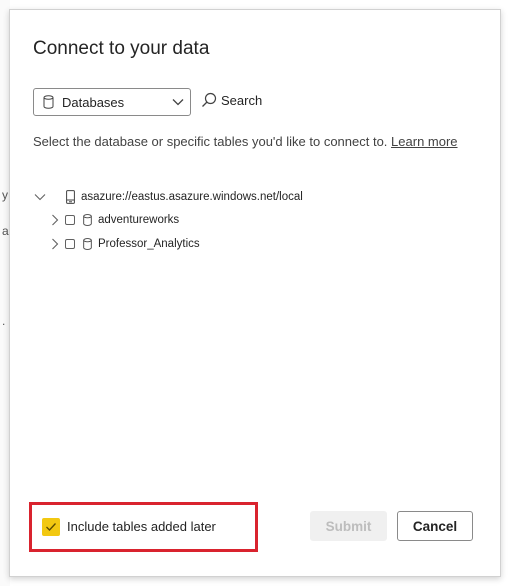 This screenshot has height=586, width=511. What do you see at coordinates (5, 231) in the screenshot?
I see `background-text-fragment: a` at bounding box center [5, 231].